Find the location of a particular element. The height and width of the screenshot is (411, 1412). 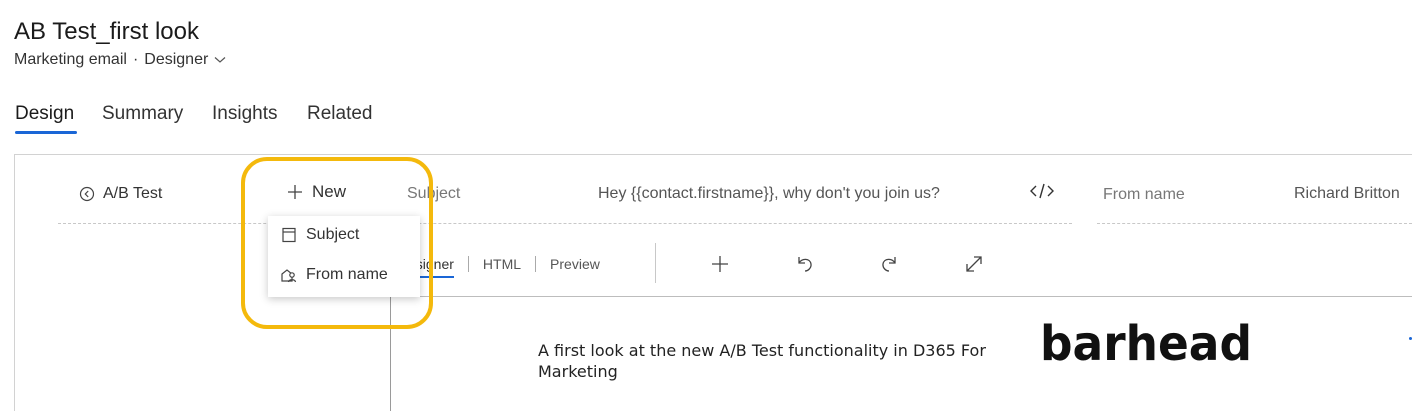

editor-border-top is located at coordinates (901, 296).